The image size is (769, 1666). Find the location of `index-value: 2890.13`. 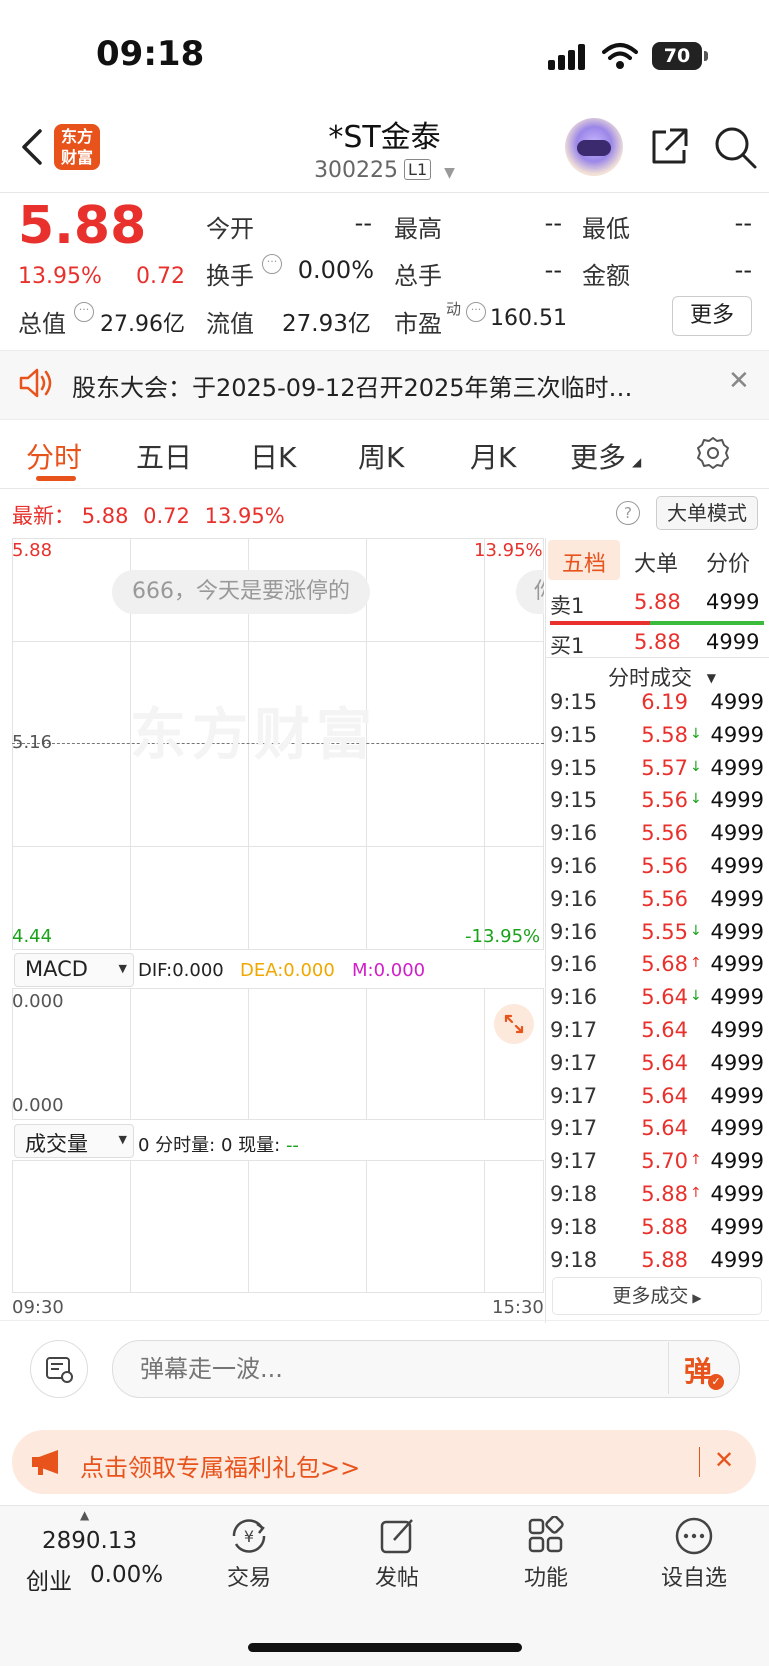

index-value: 2890.13 is located at coordinates (89, 1541).